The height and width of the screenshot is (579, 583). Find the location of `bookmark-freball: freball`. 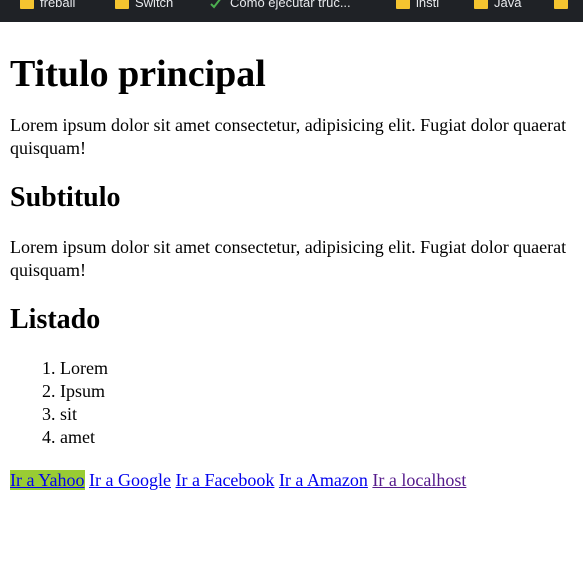

bookmark-freball: freball is located at coordinates (47, 7).